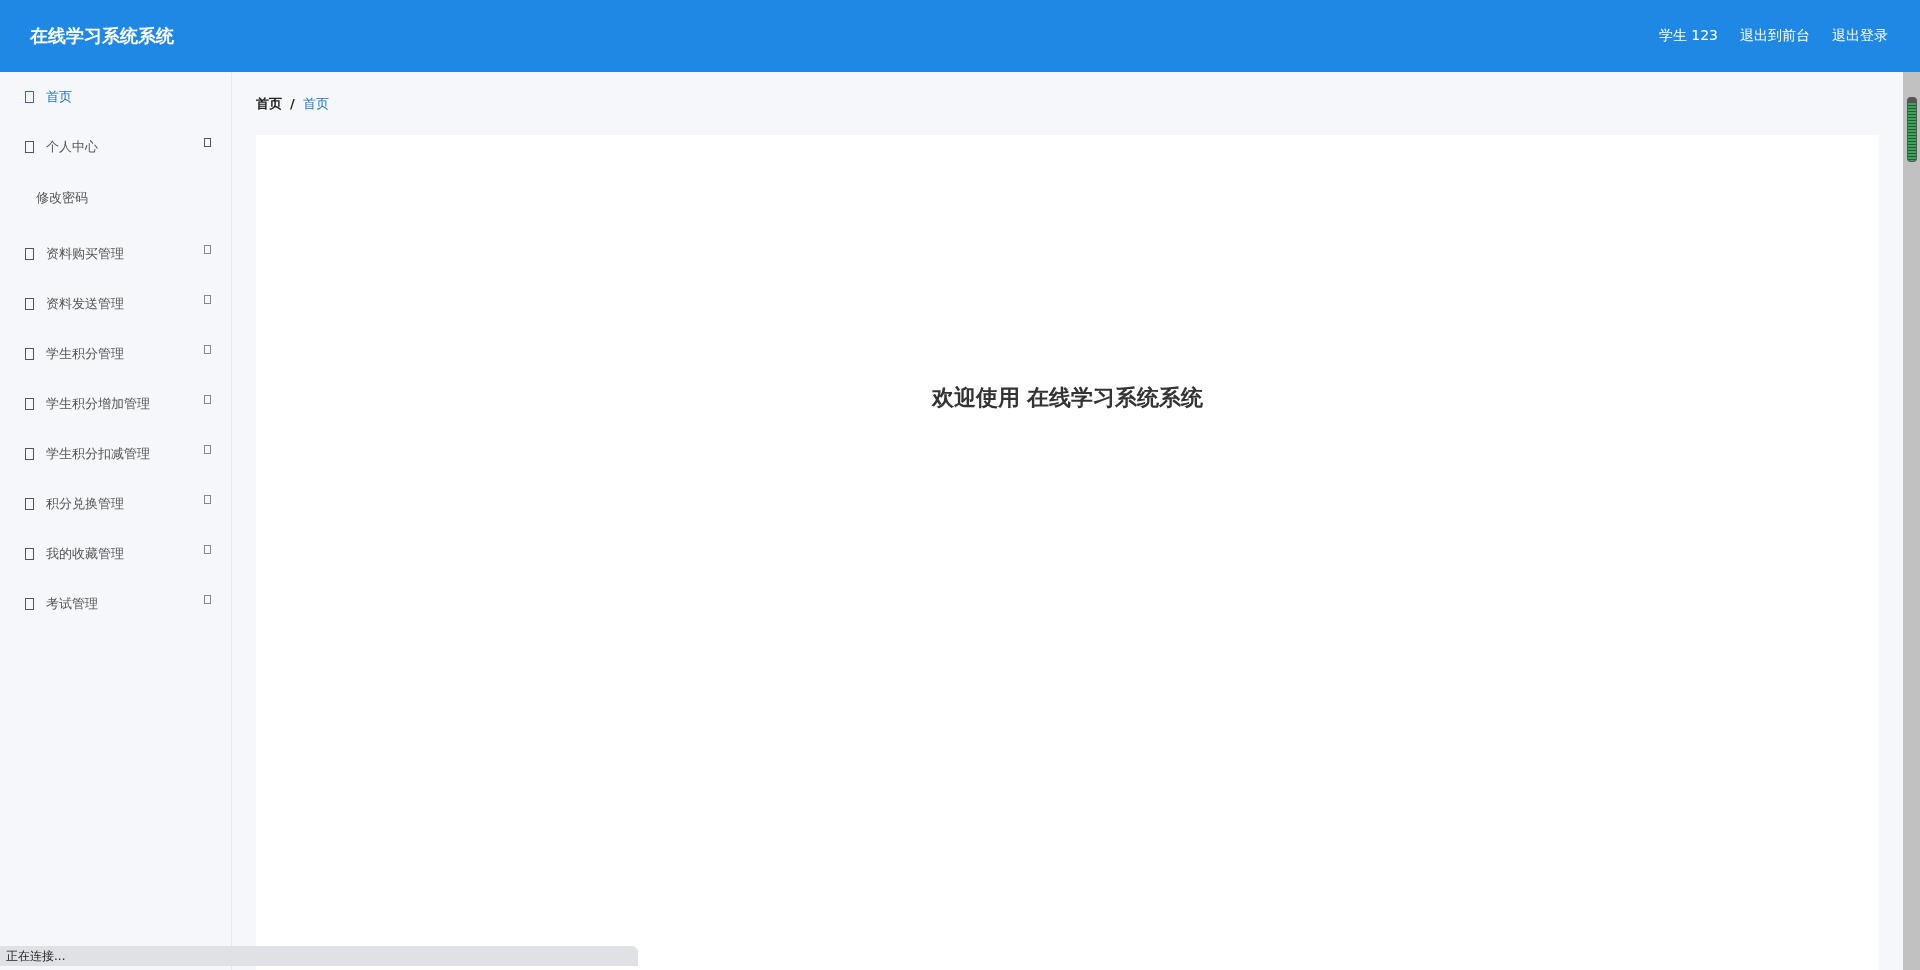  I want to click on menu-item: 学生积分扣减管理, so click(115, 454).